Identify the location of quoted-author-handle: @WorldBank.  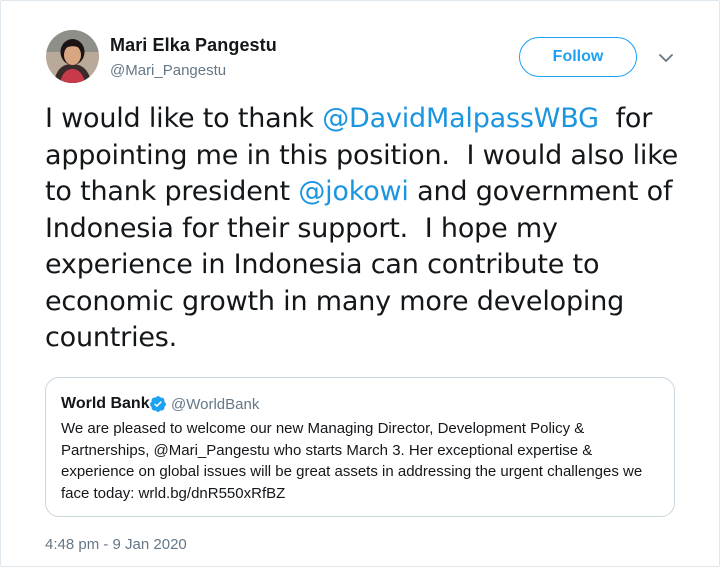
(215, 404).